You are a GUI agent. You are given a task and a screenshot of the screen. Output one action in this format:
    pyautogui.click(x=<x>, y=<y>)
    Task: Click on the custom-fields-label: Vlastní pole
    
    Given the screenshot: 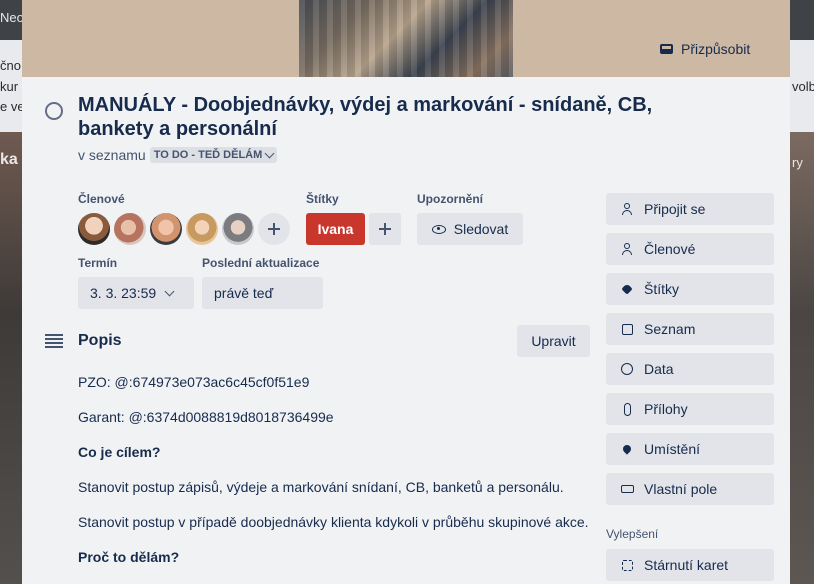 What is the action you would take?
    pyautogui.click(x=681, y=489)
    